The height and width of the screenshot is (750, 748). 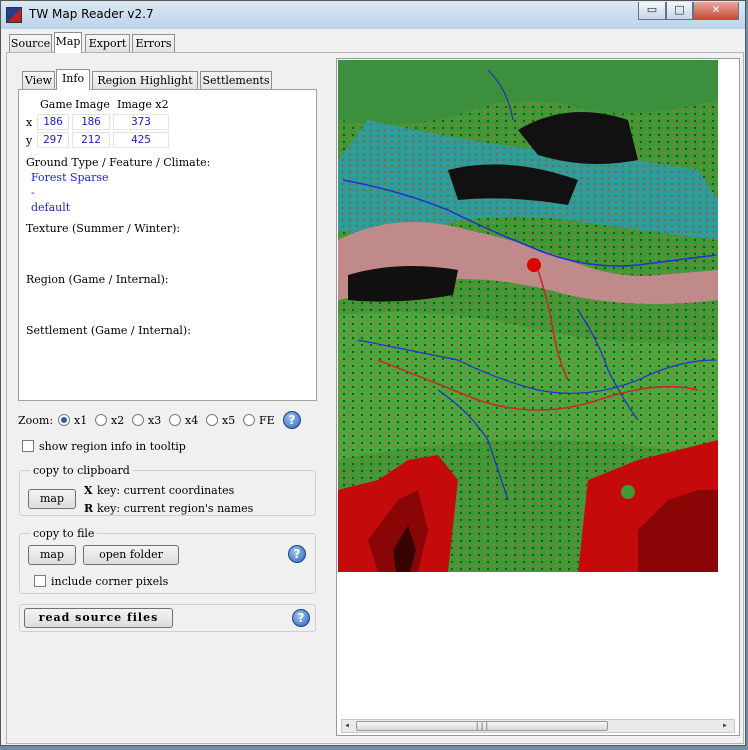 I want to click on minimize-button: ▭, so click(x=652, y=11).